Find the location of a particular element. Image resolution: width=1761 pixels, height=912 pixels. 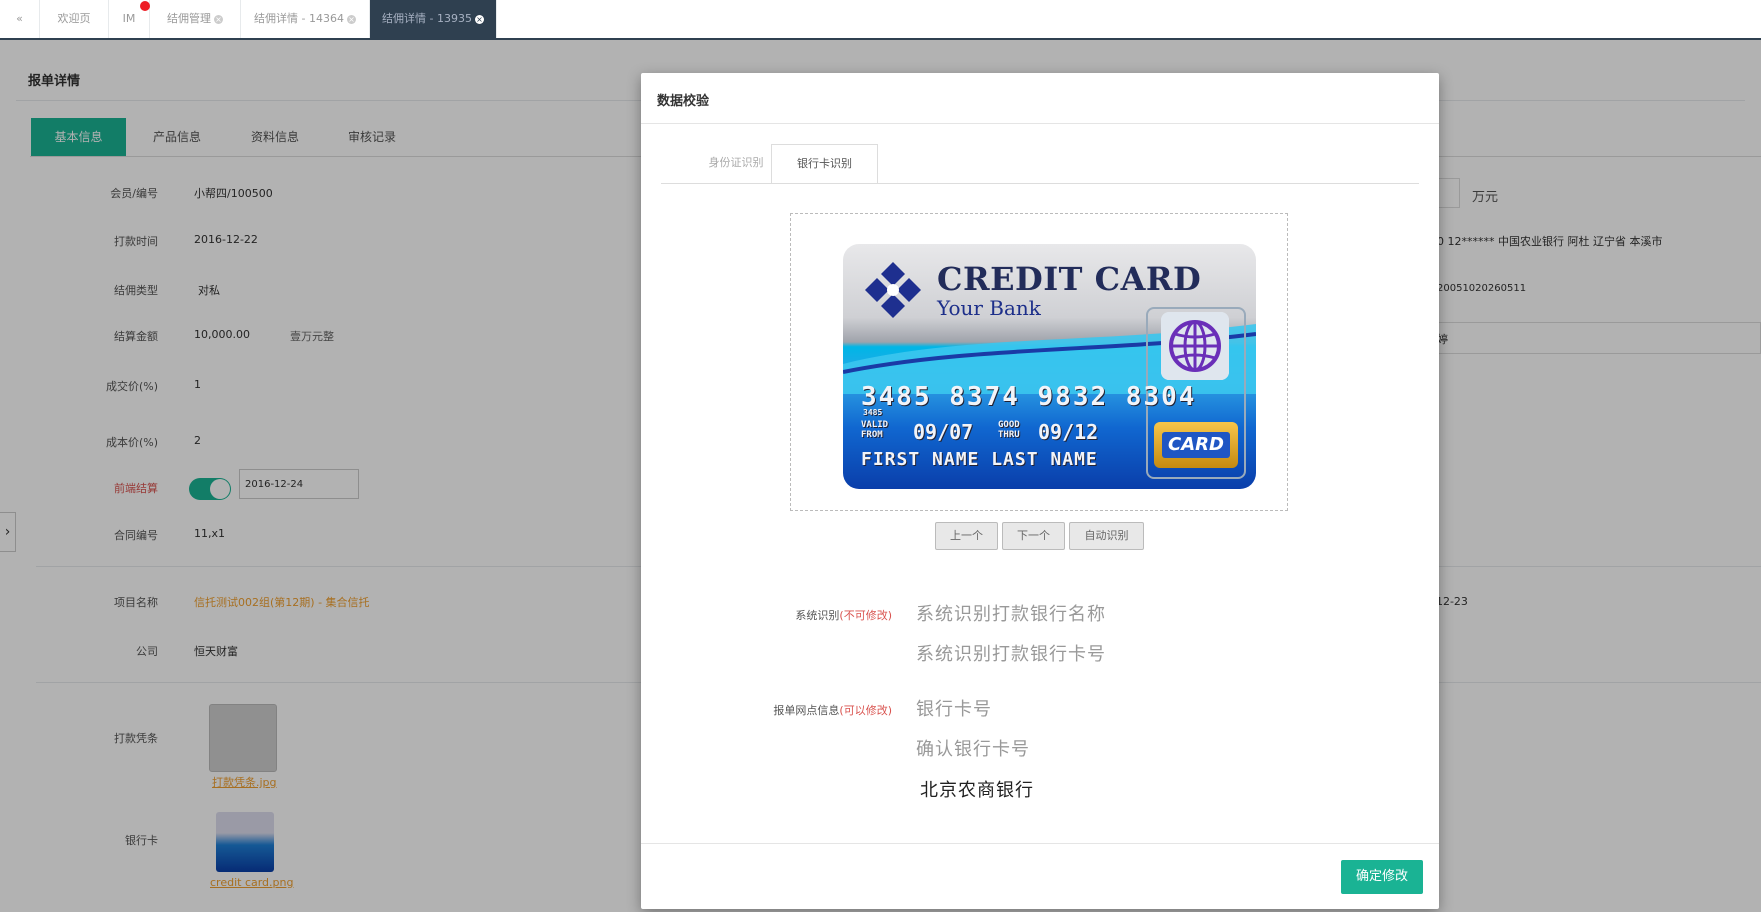

valid-label-line1: VALID is located at coordinates (875, 425).